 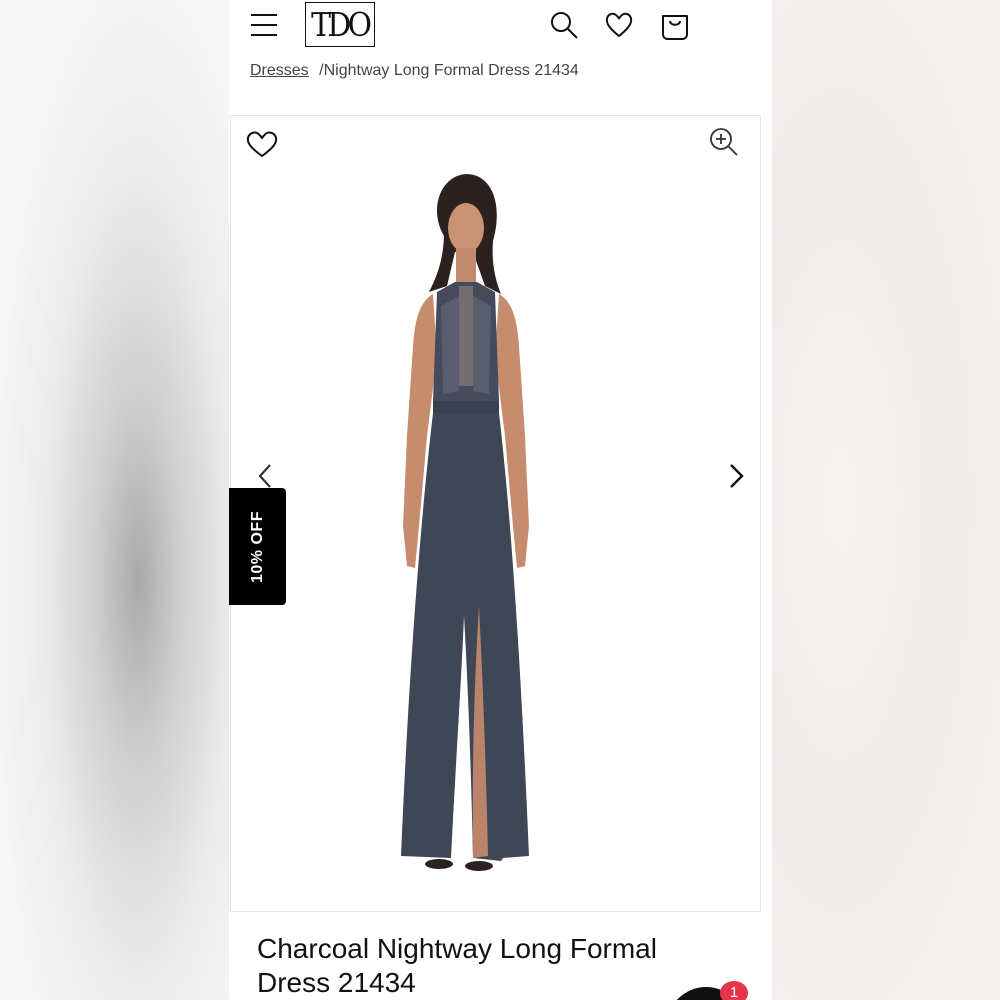 I want to click on menu-icon, so click(x=264, y=25).